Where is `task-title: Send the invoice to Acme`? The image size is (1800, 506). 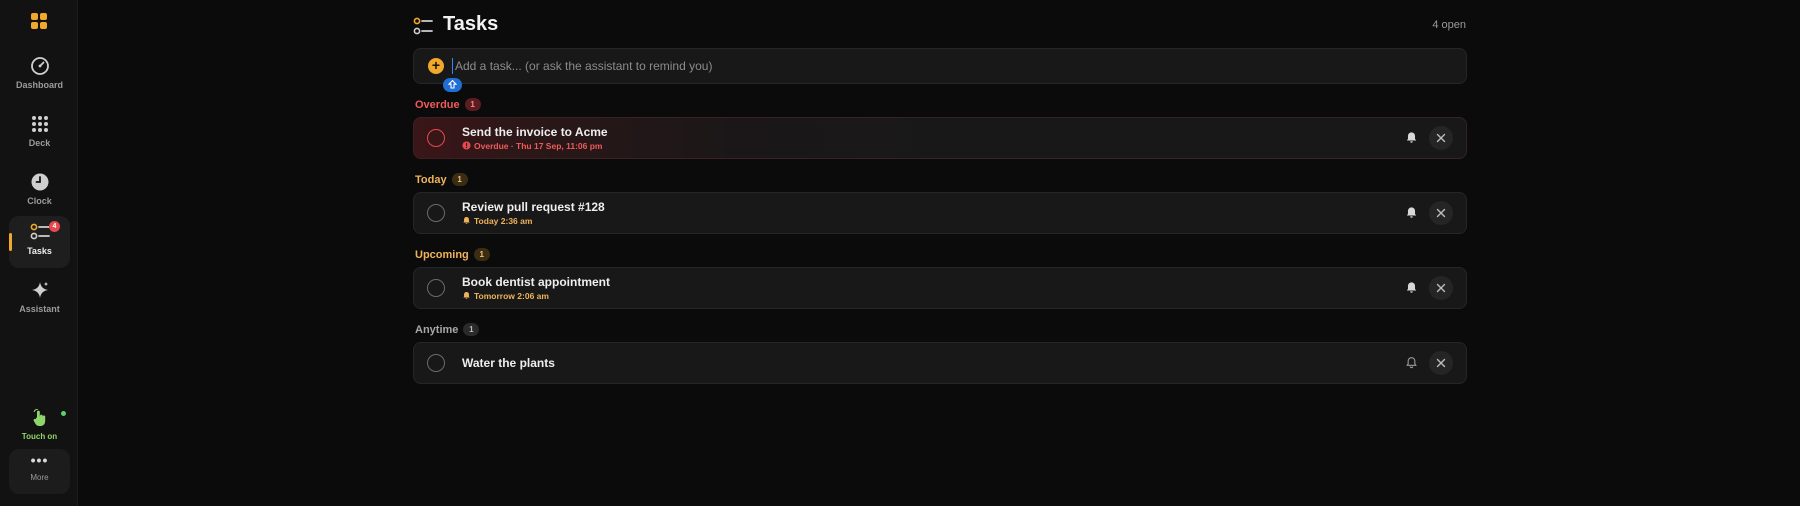 task-title: Send the invoice to Acme is located at coordinates (535, 132).